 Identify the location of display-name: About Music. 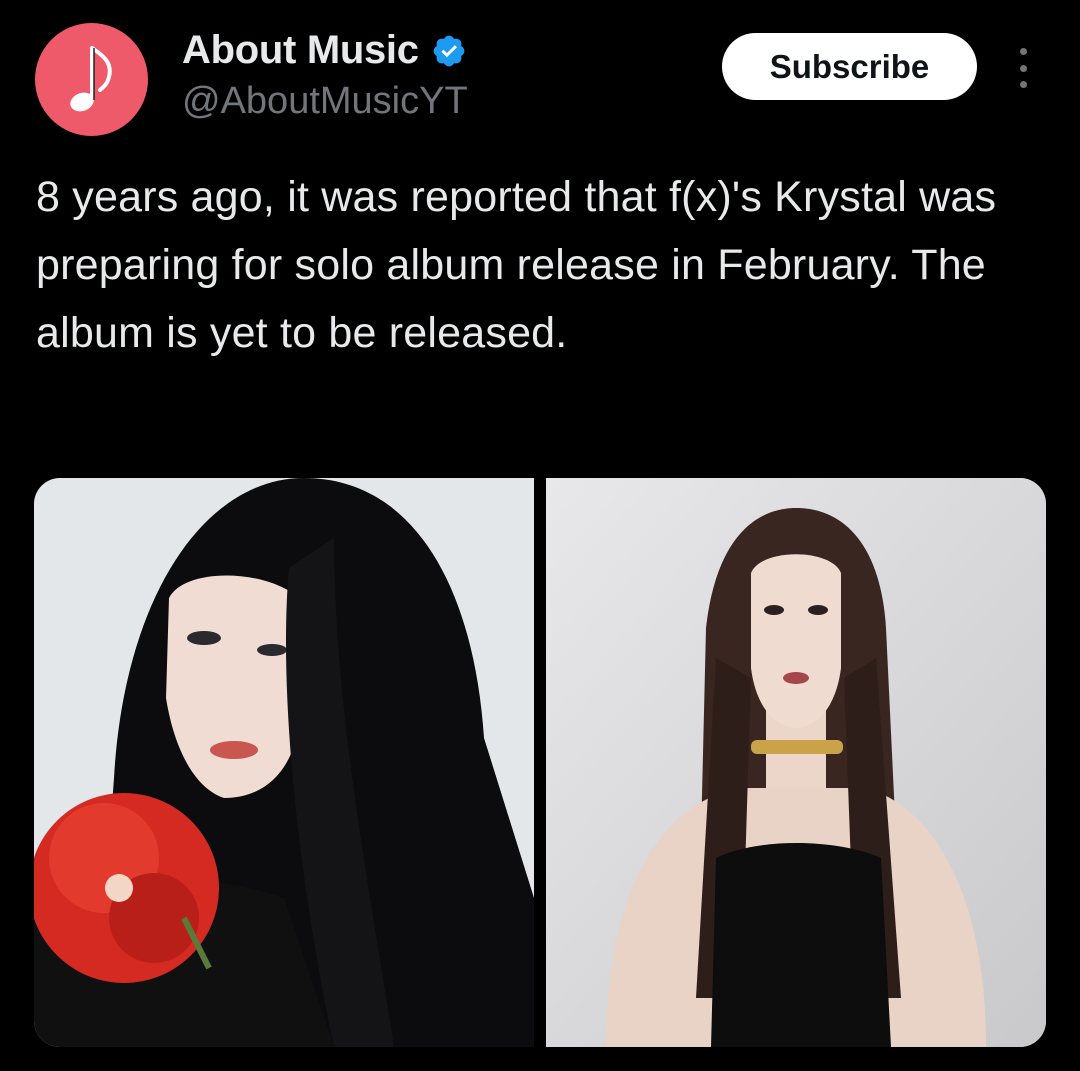
(300, 50).